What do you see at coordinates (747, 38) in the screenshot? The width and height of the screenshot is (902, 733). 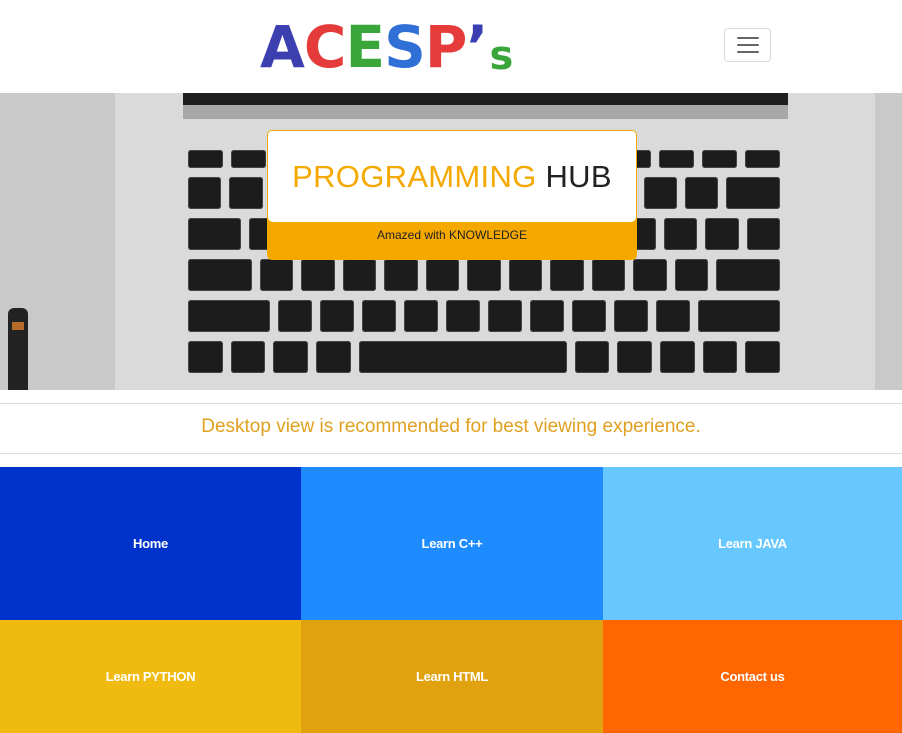 I see `hamburger-icon` at bounding box center [747, 38].